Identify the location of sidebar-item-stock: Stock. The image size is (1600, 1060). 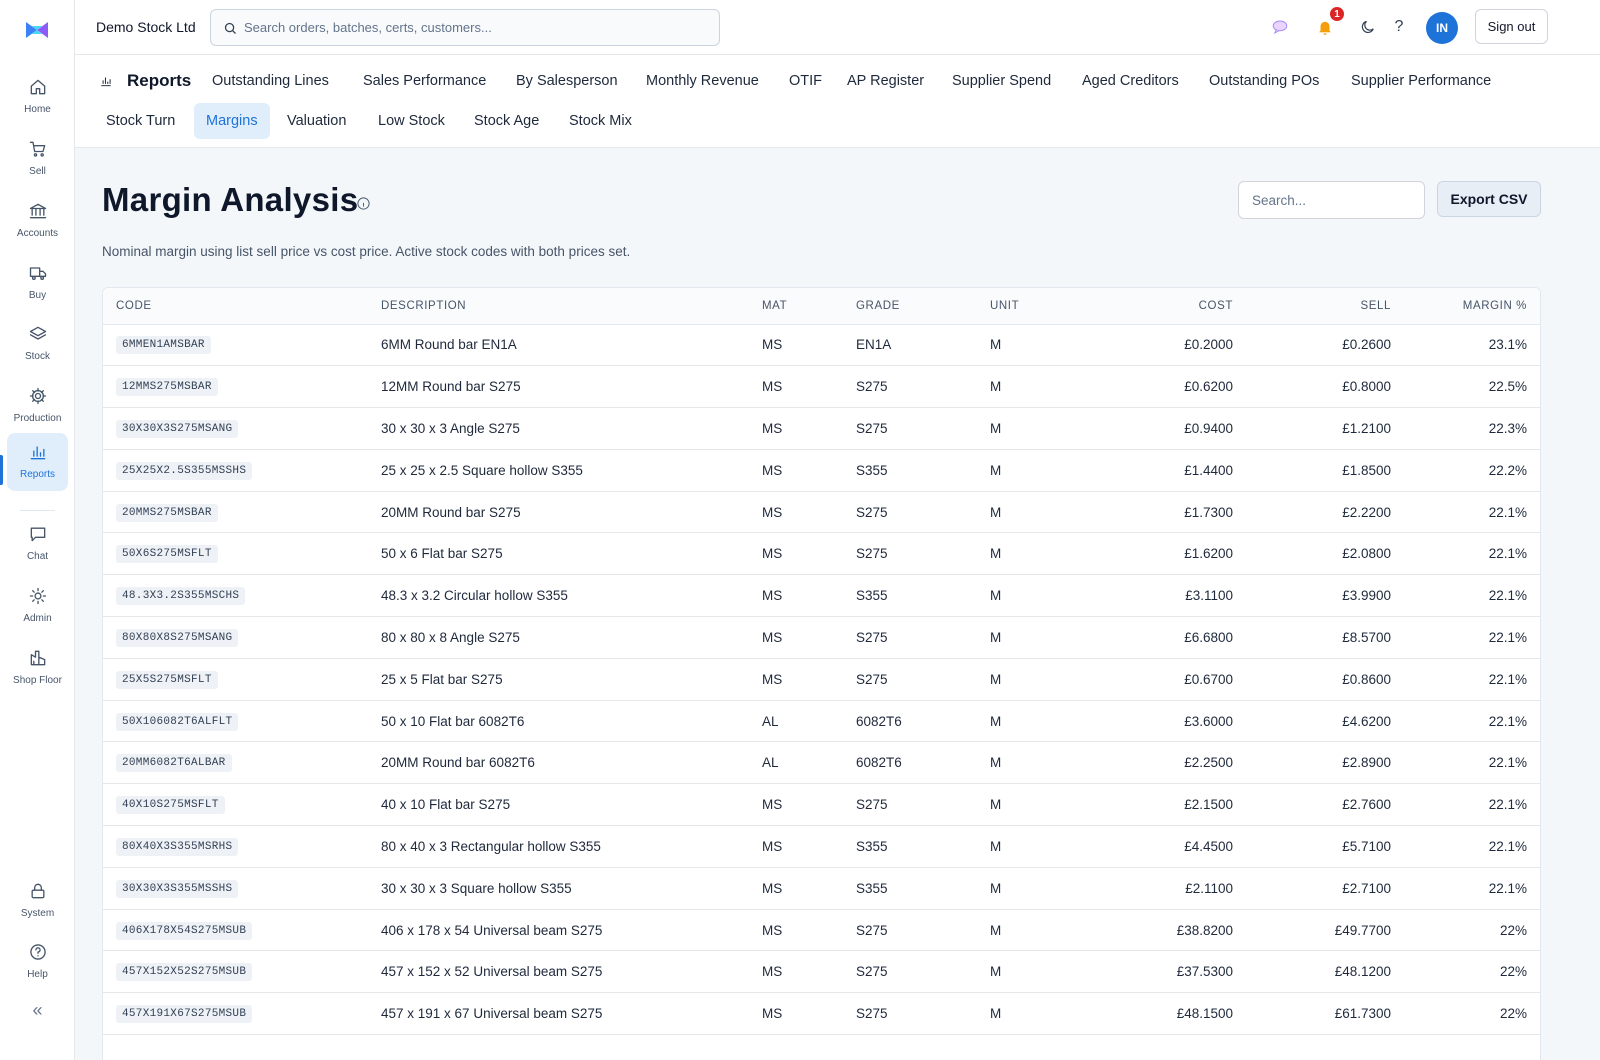
(37, 344).